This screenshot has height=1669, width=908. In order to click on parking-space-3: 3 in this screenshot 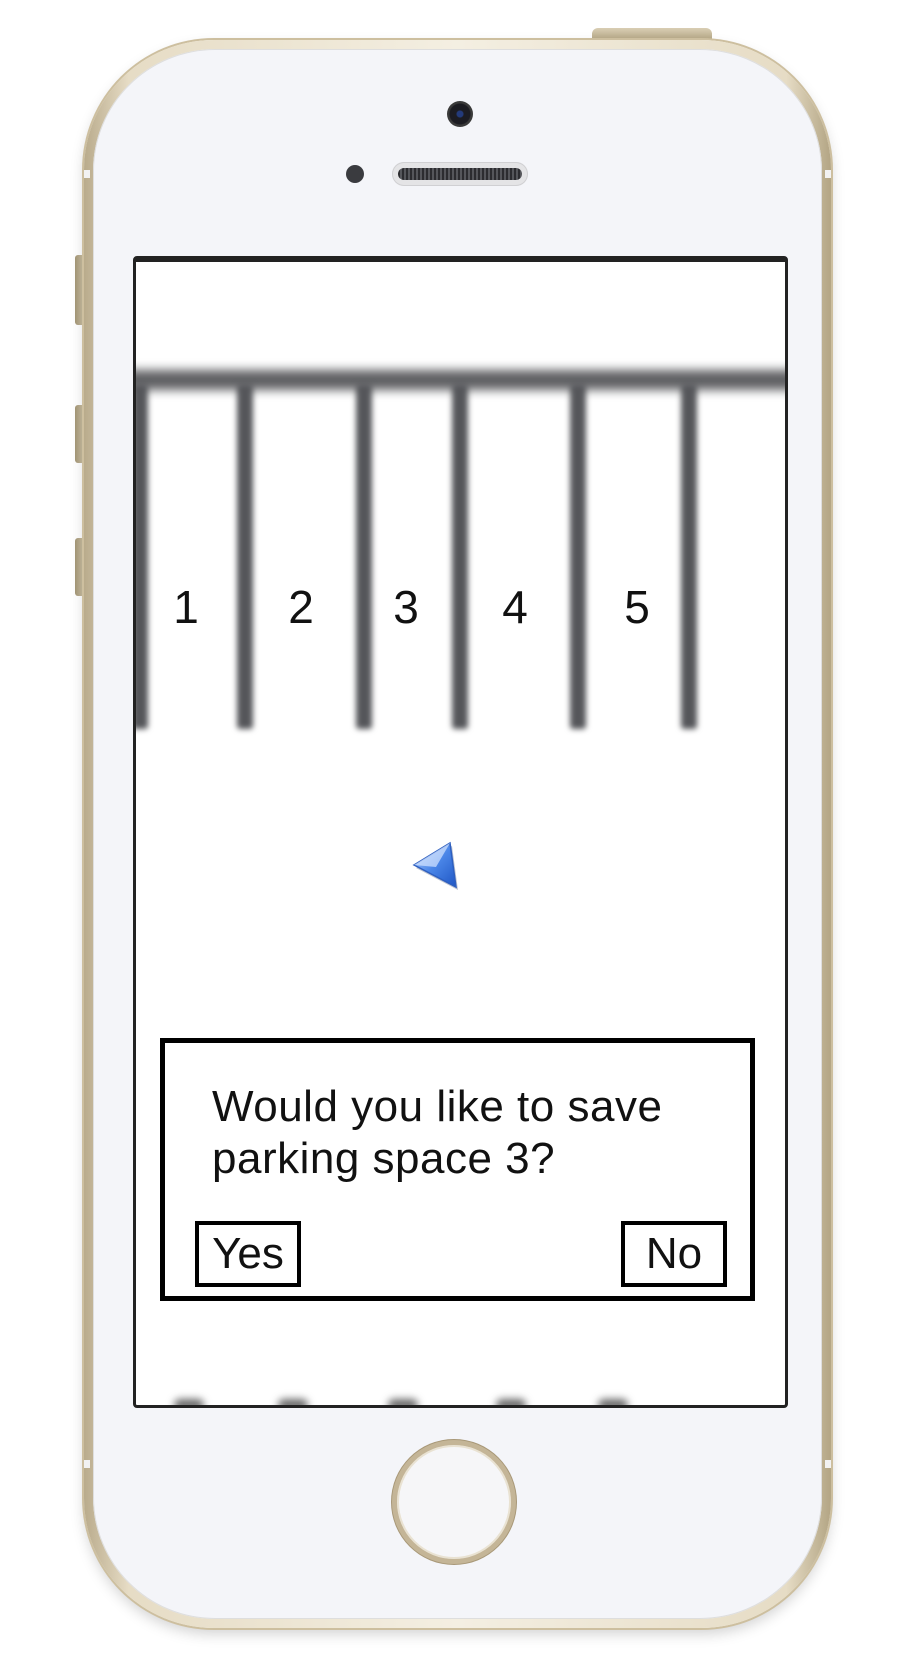, I will do `click(406, 607)`.